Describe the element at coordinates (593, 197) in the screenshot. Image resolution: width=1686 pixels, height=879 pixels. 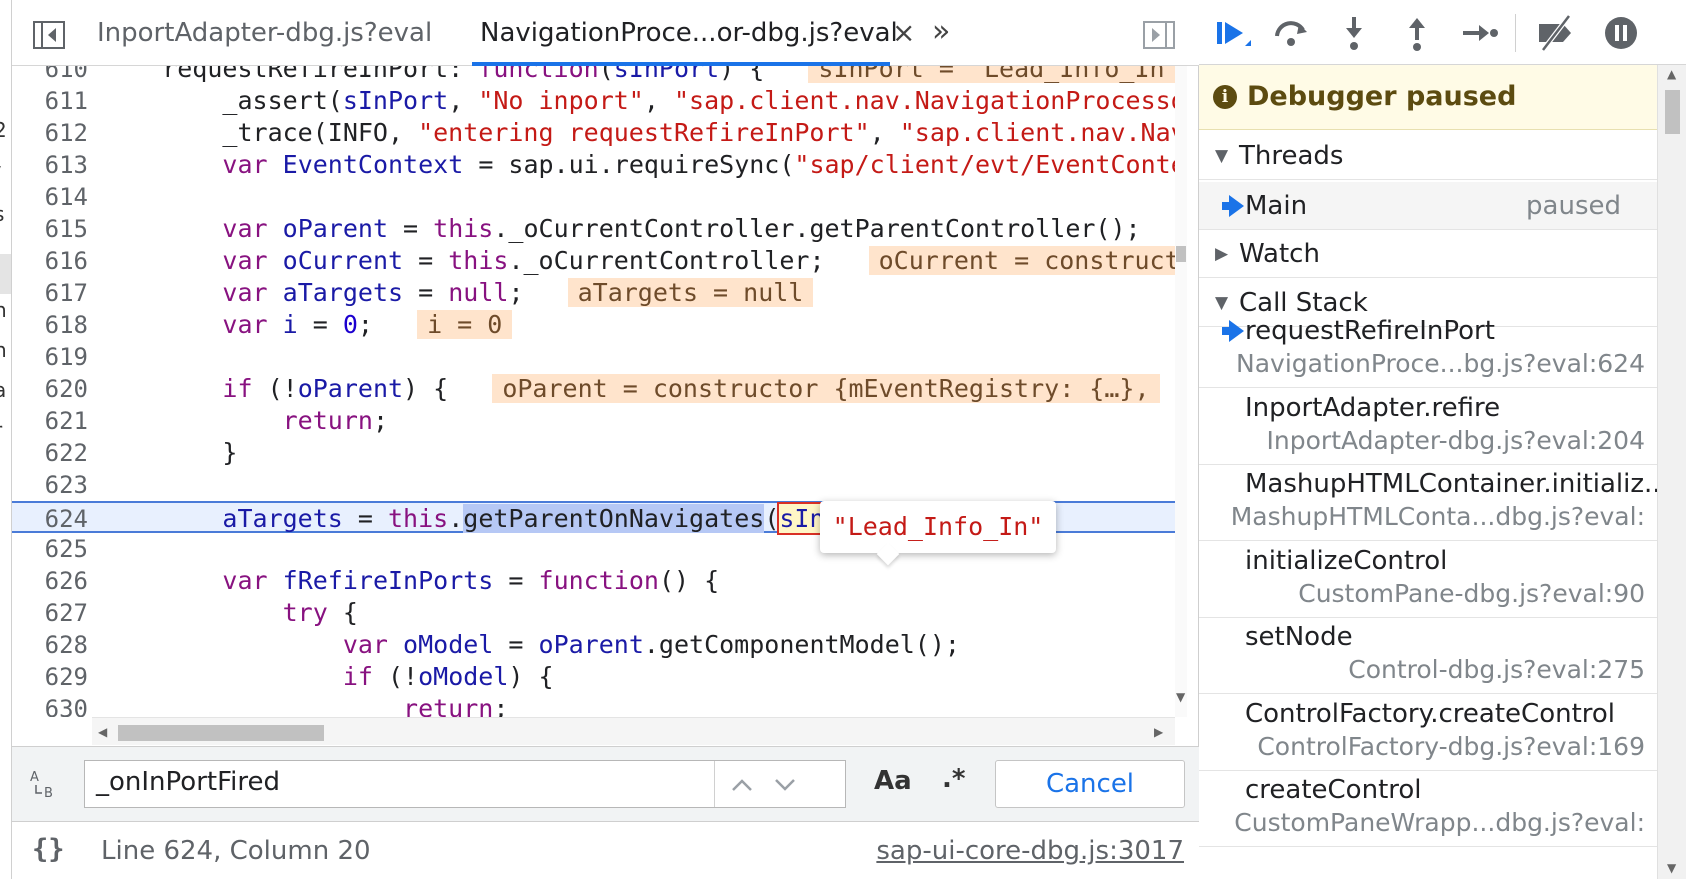
I see `code-line: 614` at that location.